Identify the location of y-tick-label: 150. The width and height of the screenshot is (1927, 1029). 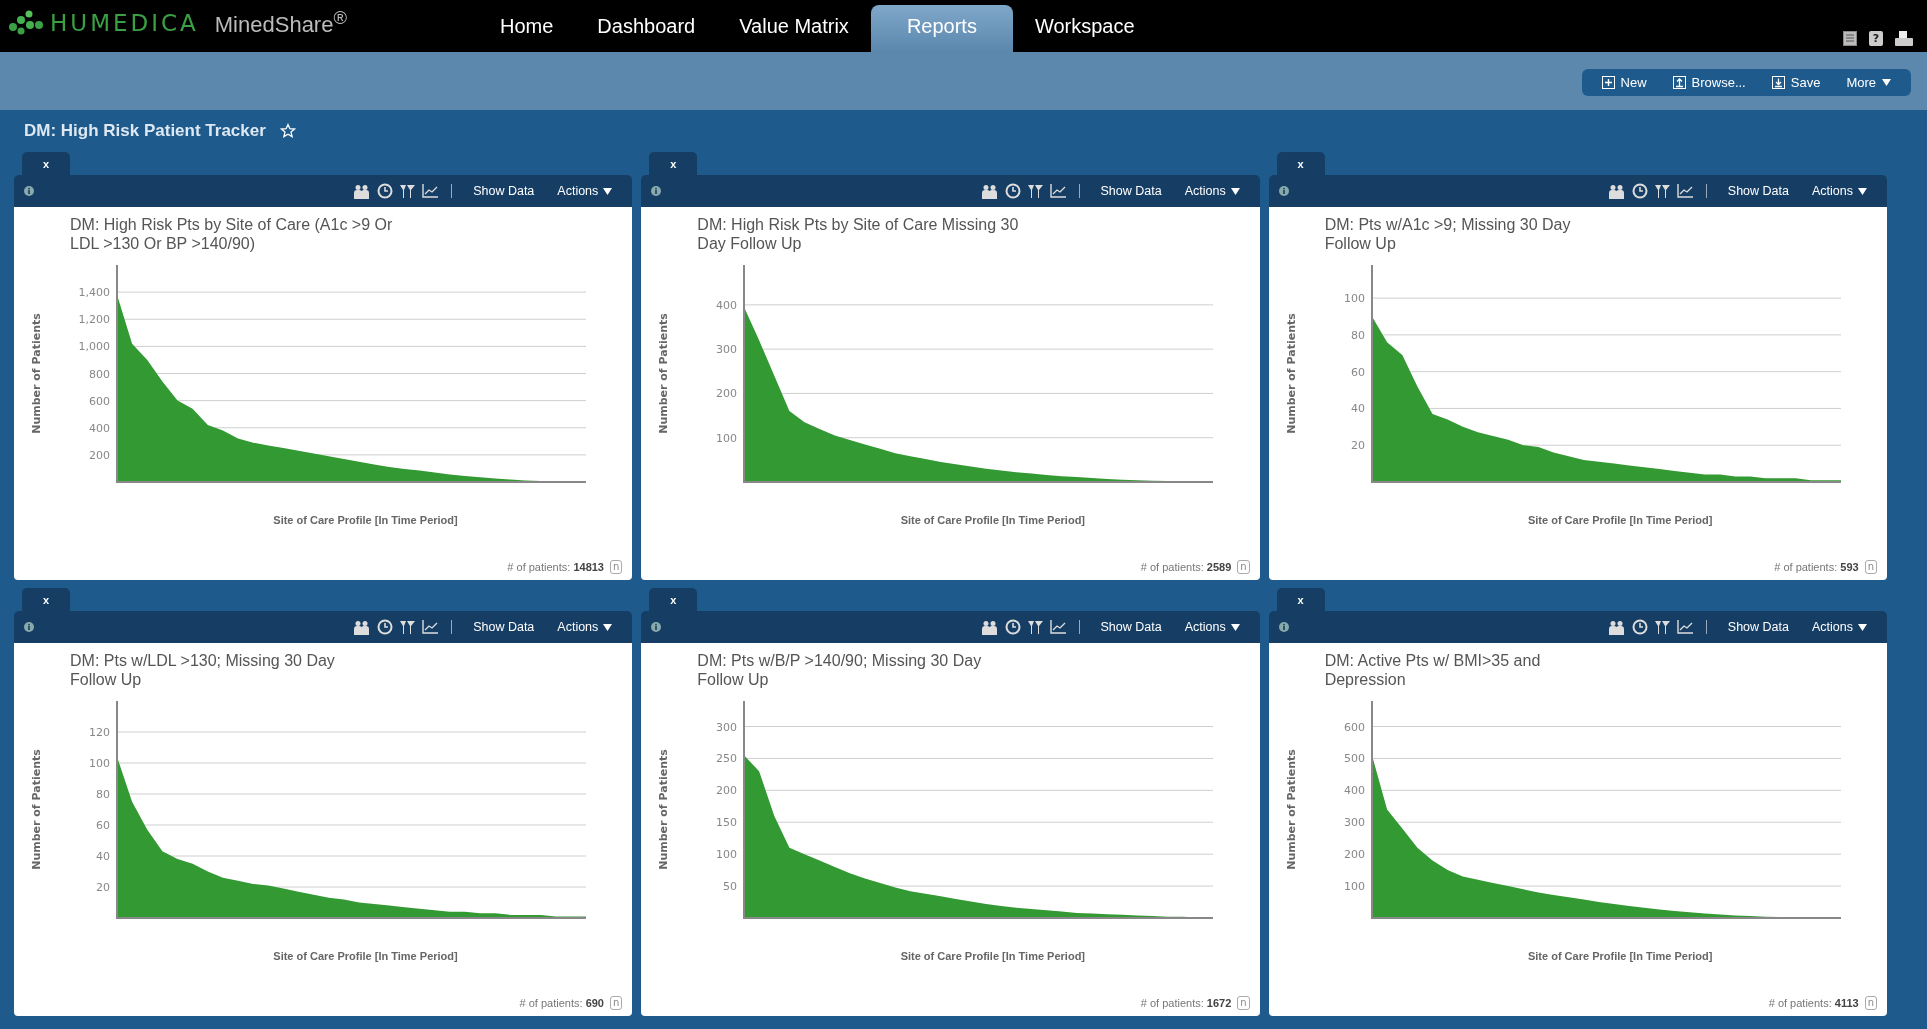
(727, 823).